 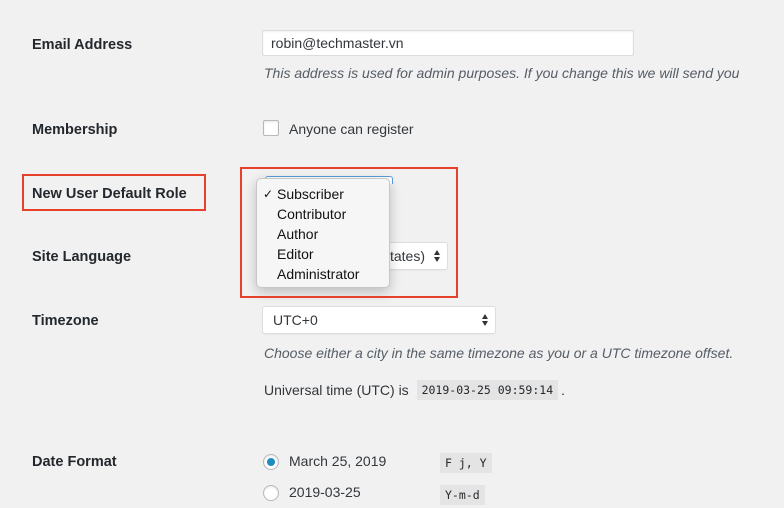 I want to click on membership-label: Membership, so click(x=75, y=130).